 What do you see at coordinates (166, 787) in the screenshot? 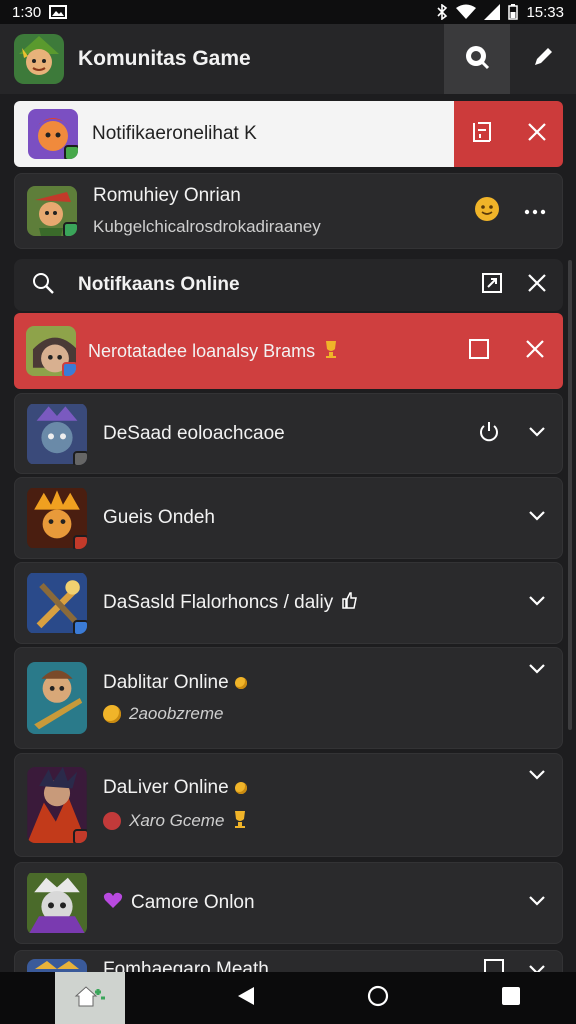
I see `list-item-title: DaLiver Online` at bounding box center [166, 787].